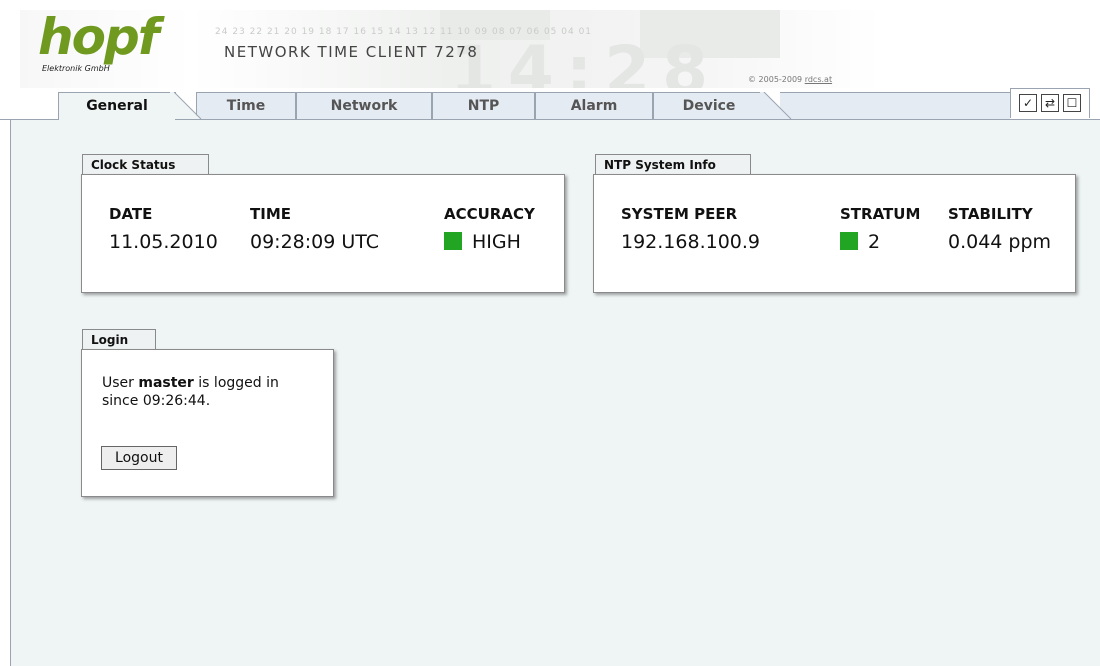 This screenshot has height=666, width=1100. I want to click on system-peer-label: SYSTEM PEER, so click(679, 214).